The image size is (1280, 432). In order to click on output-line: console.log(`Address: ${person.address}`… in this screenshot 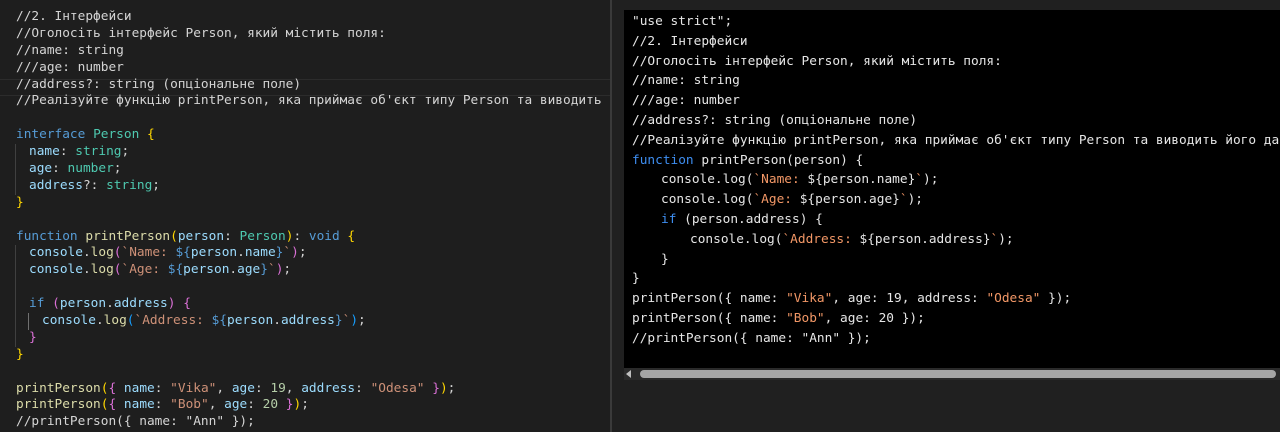, I will do `click(852, 239)`.